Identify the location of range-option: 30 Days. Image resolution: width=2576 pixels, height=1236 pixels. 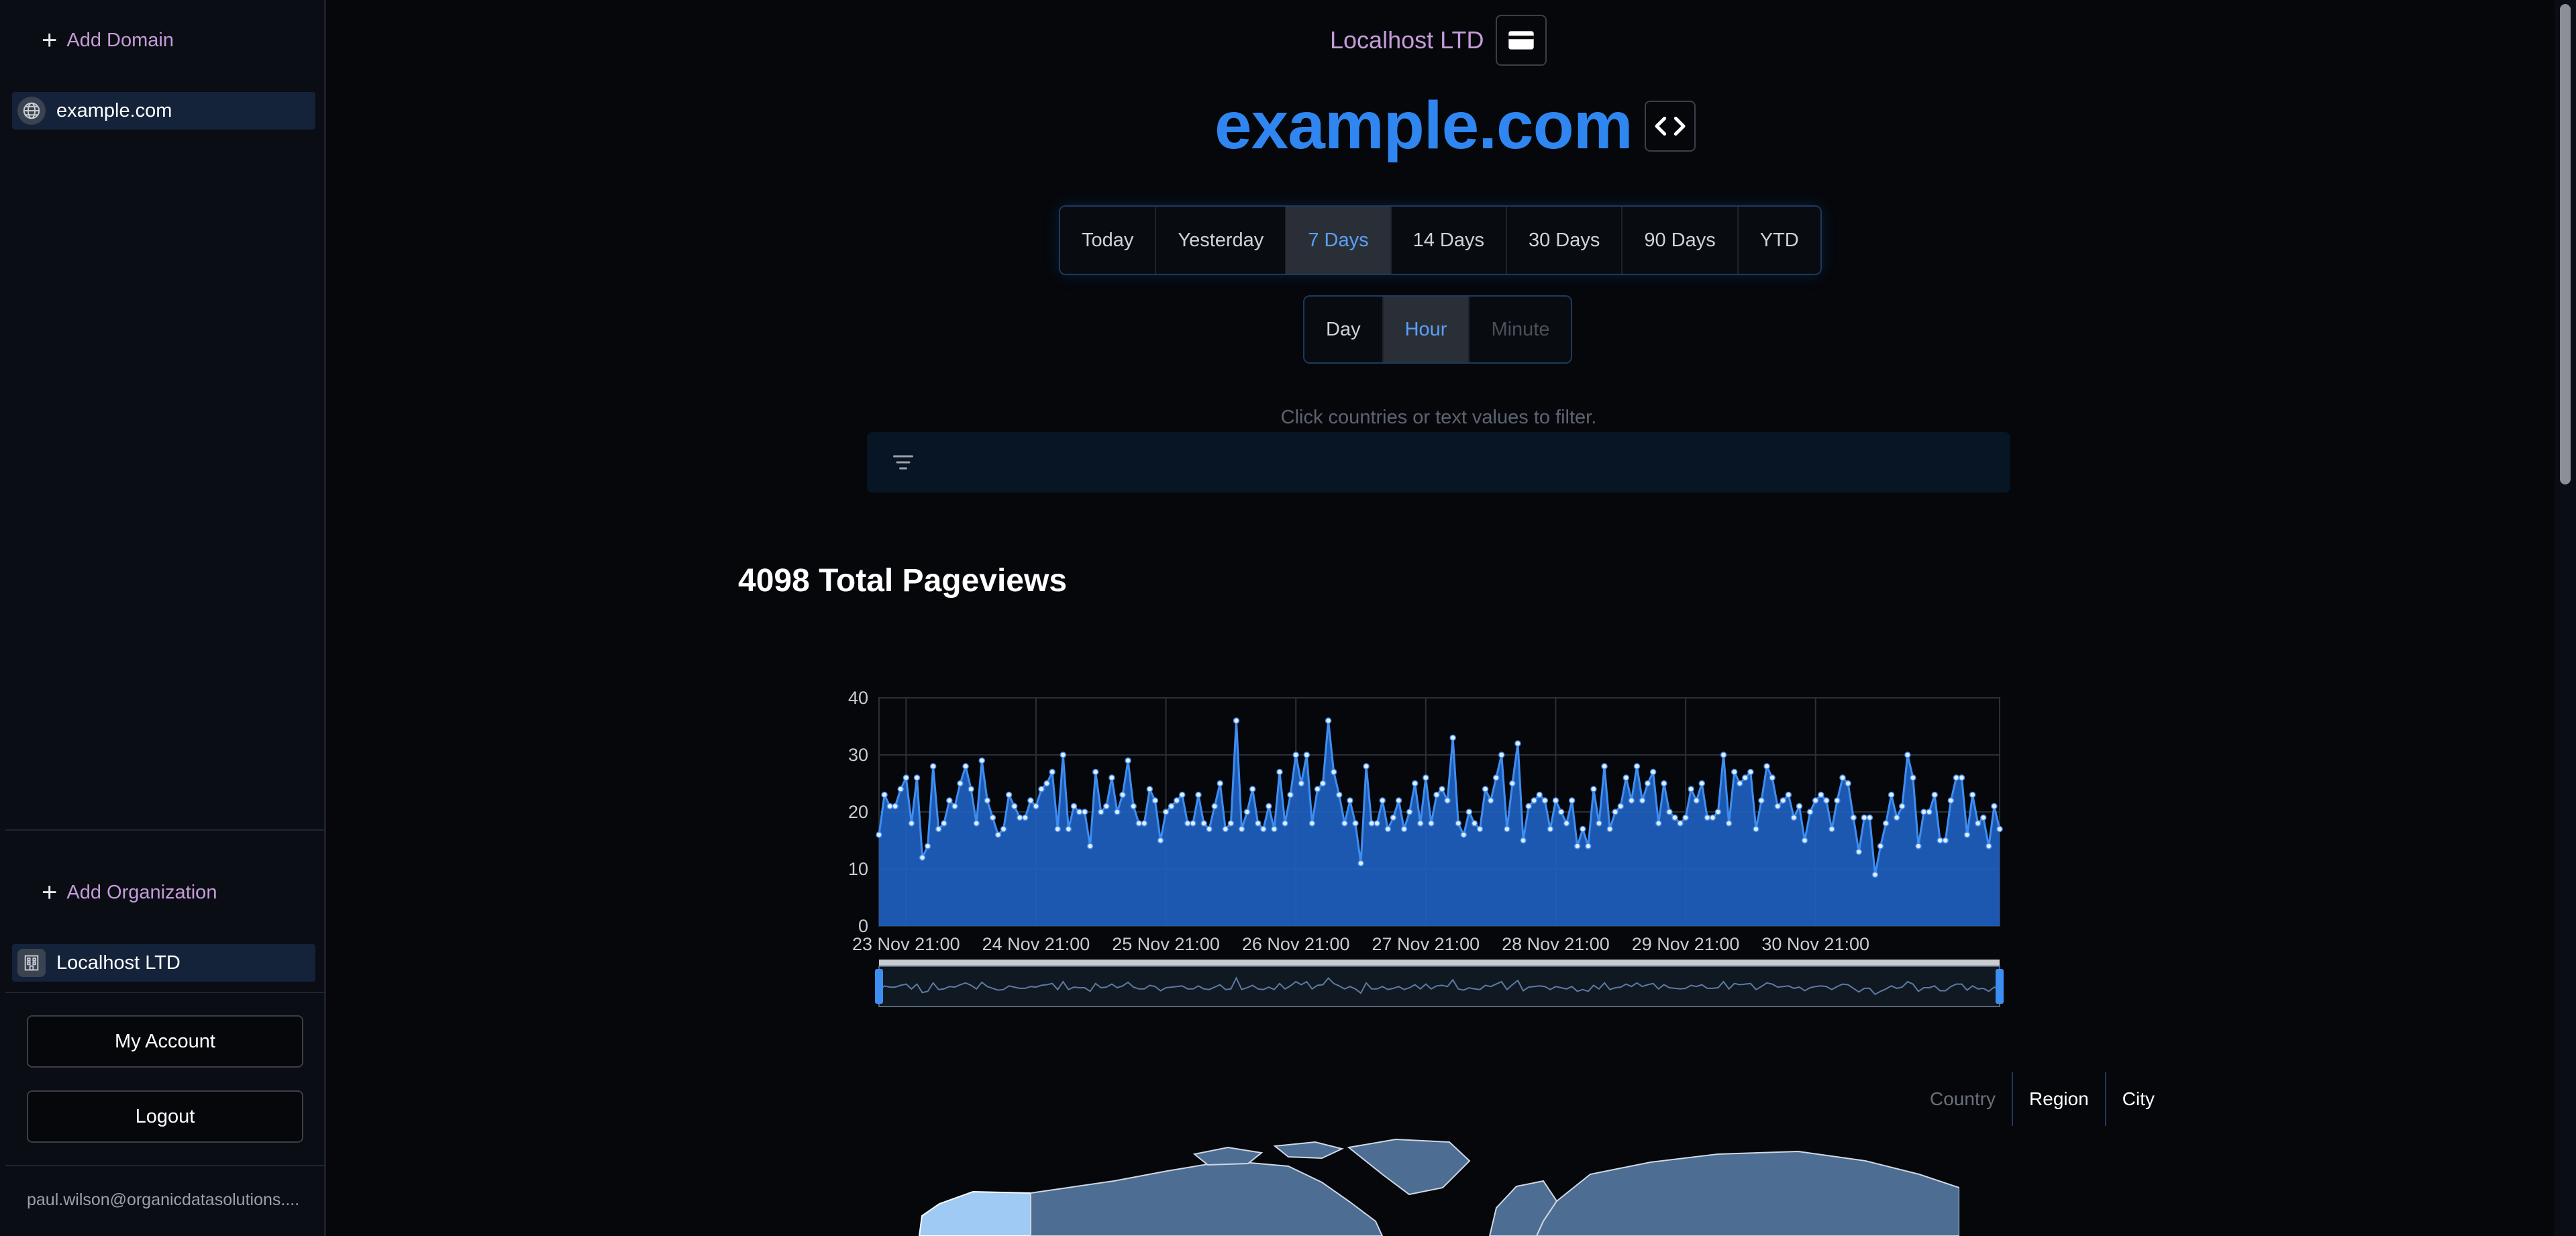
(1564, 240).